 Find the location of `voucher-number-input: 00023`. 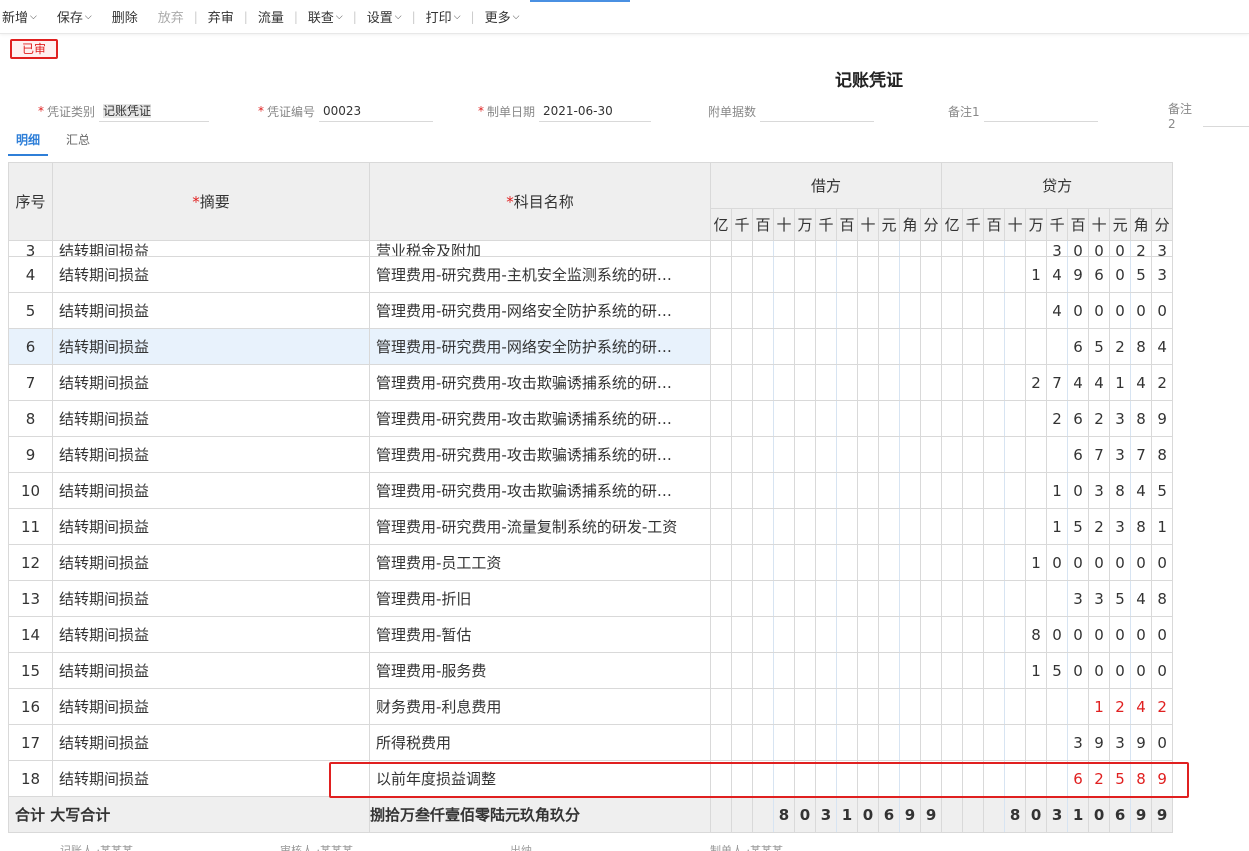

voucher-number-input: 00023 is located at coordinates (376, 111).